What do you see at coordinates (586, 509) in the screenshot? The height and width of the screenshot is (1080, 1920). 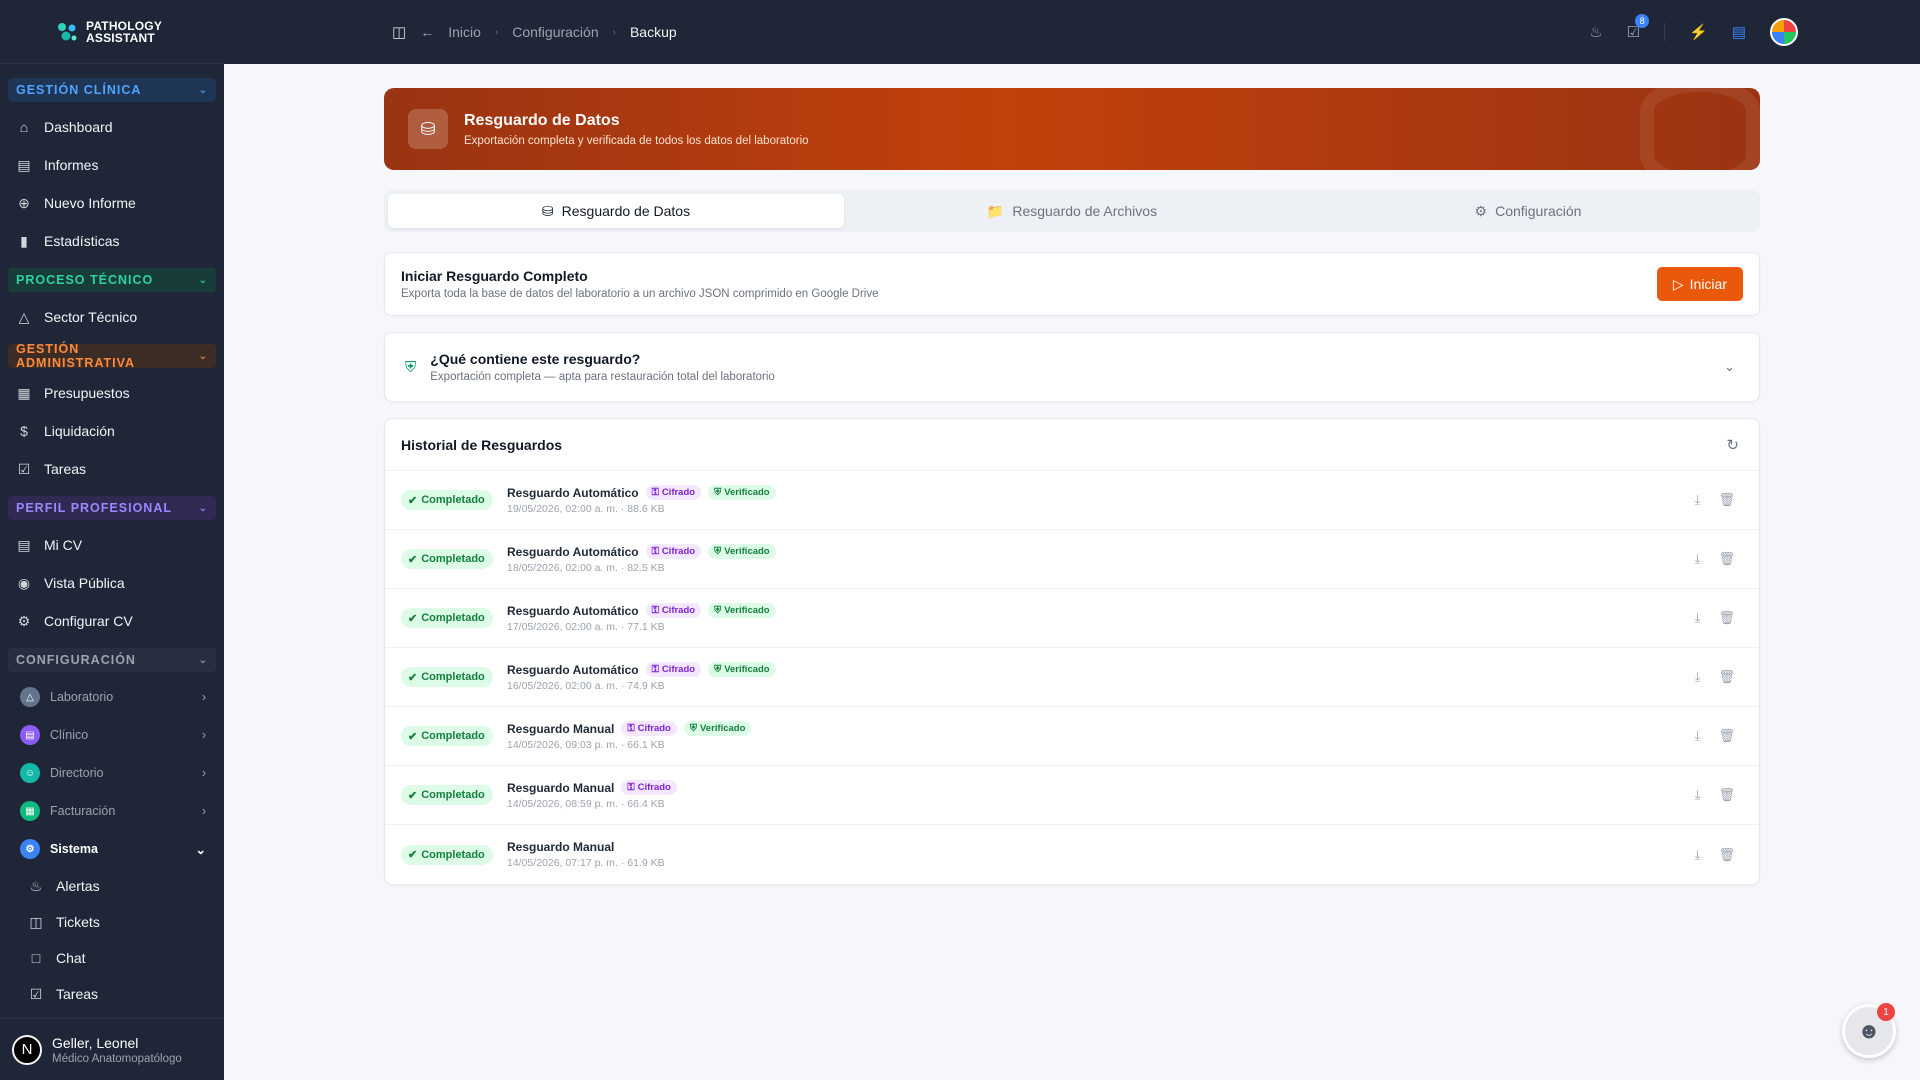 I see `backup-meta: 19/05/2026, 02:00 a. m. · 88.6 KB` at bounding box center [586, 509].